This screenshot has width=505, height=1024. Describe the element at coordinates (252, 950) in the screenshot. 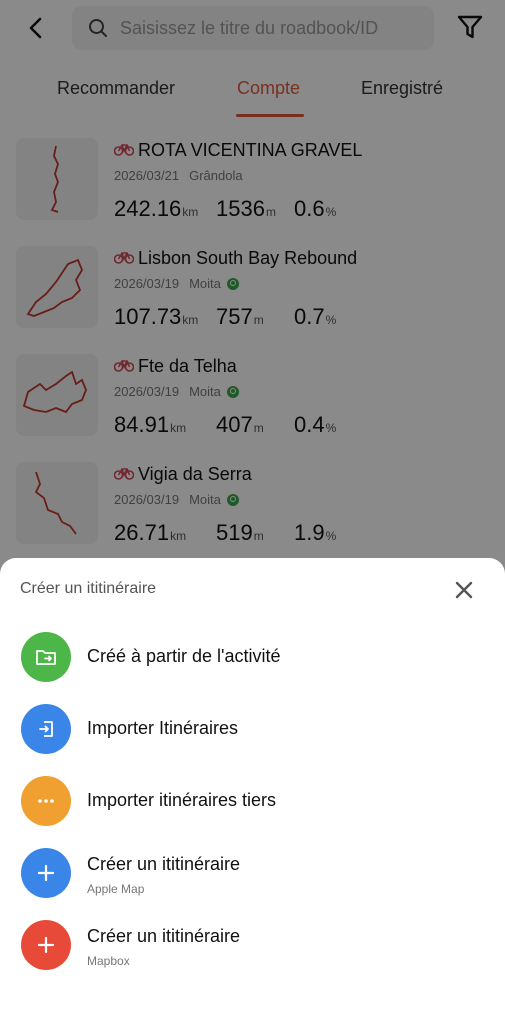

I see `create-mapbox-option: Créer un ititinéraire Mapbox` at that location.